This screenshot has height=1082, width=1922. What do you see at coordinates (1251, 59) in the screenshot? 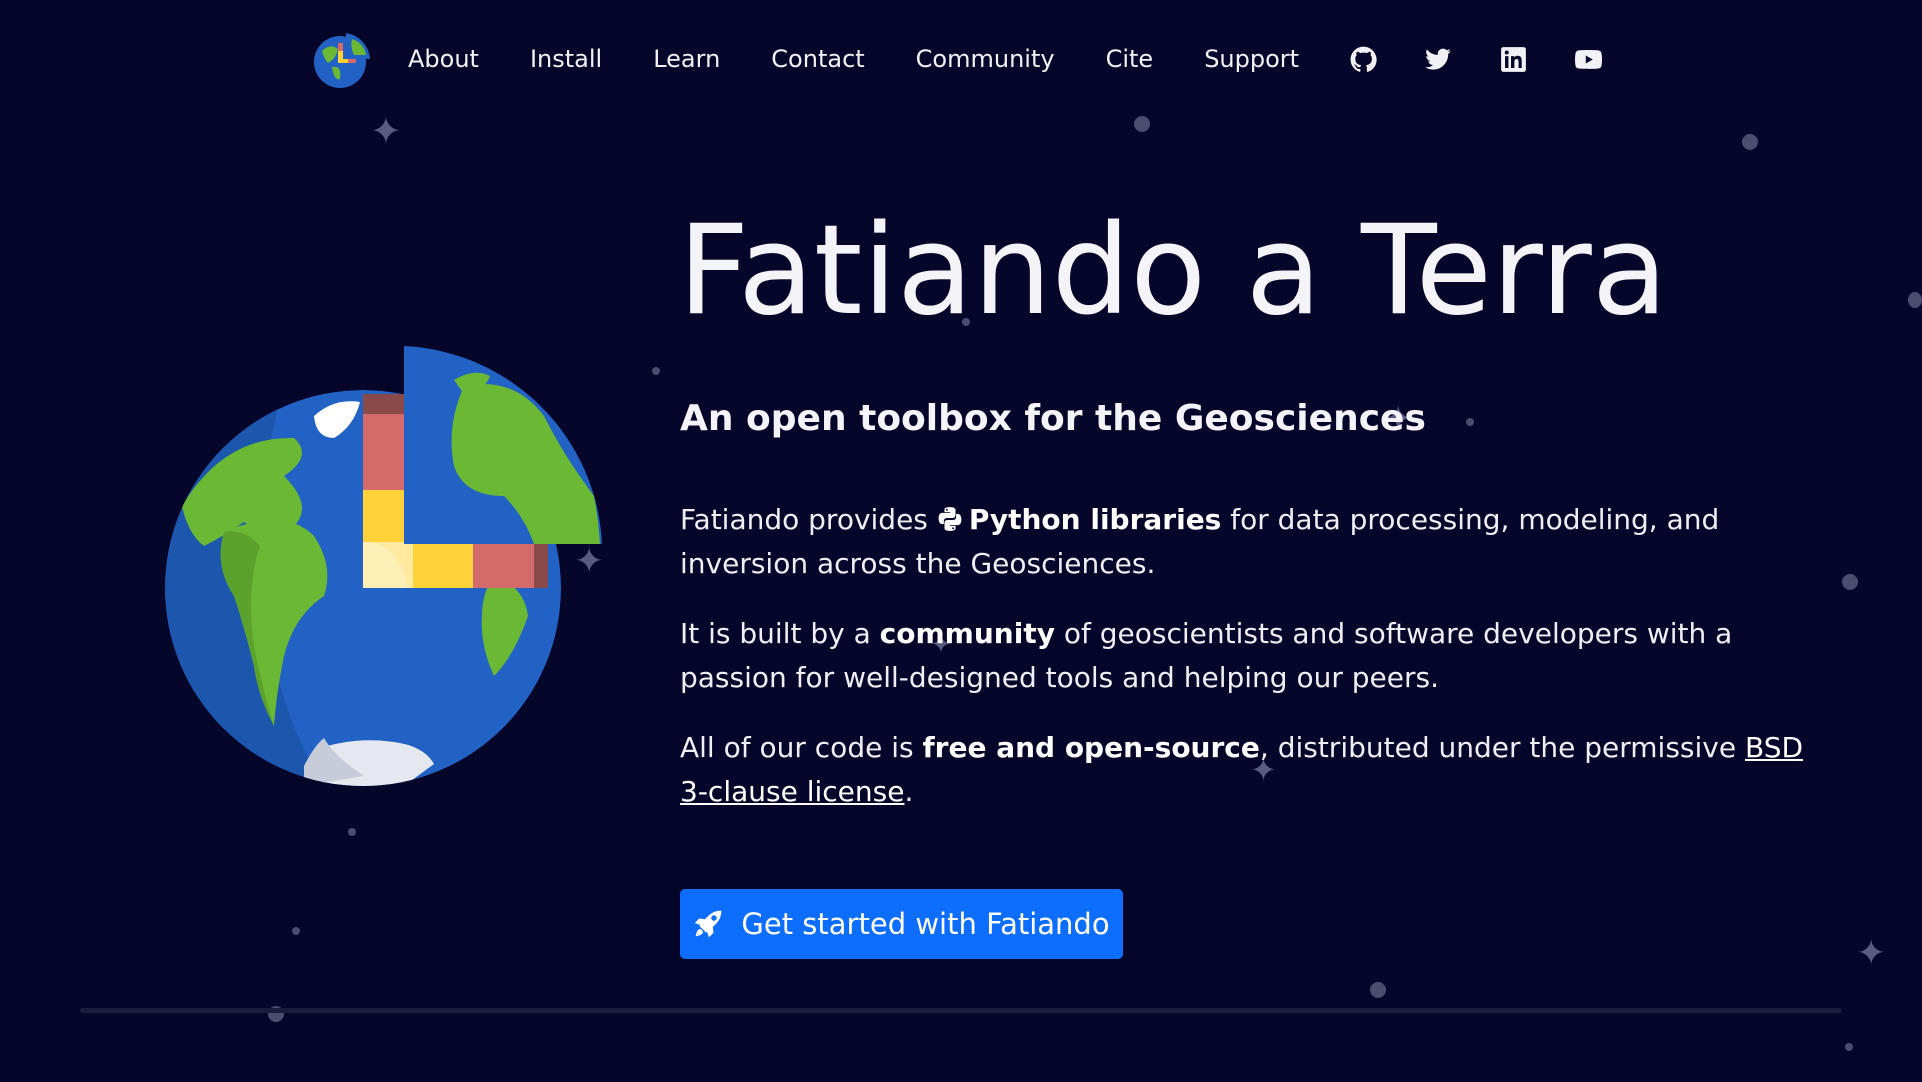
I see `nav-link-support: Support` at bounding box center [1251, 59].